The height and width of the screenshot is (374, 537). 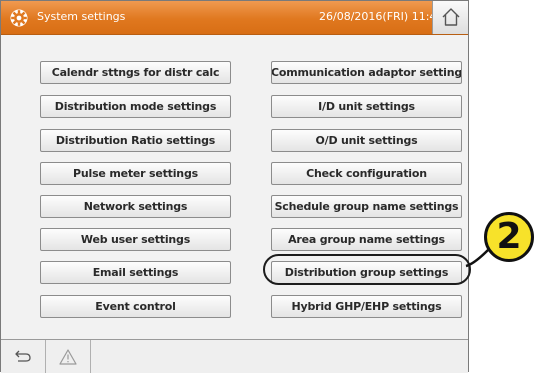 I want to click on warning-icon, so click(x=68, y=357).